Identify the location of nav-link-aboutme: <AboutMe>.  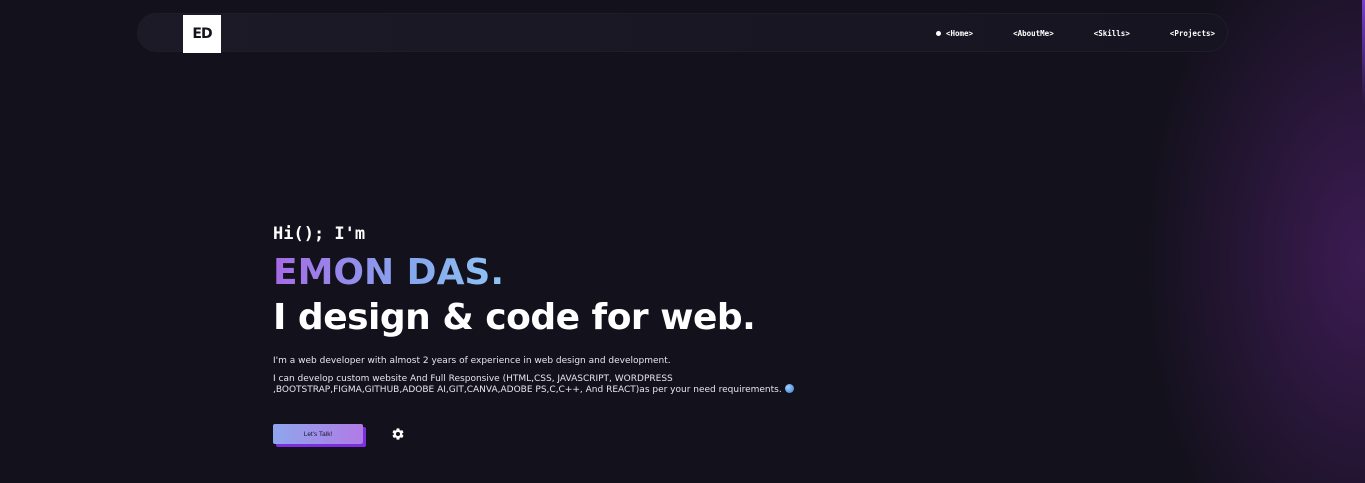
(1033, 33).